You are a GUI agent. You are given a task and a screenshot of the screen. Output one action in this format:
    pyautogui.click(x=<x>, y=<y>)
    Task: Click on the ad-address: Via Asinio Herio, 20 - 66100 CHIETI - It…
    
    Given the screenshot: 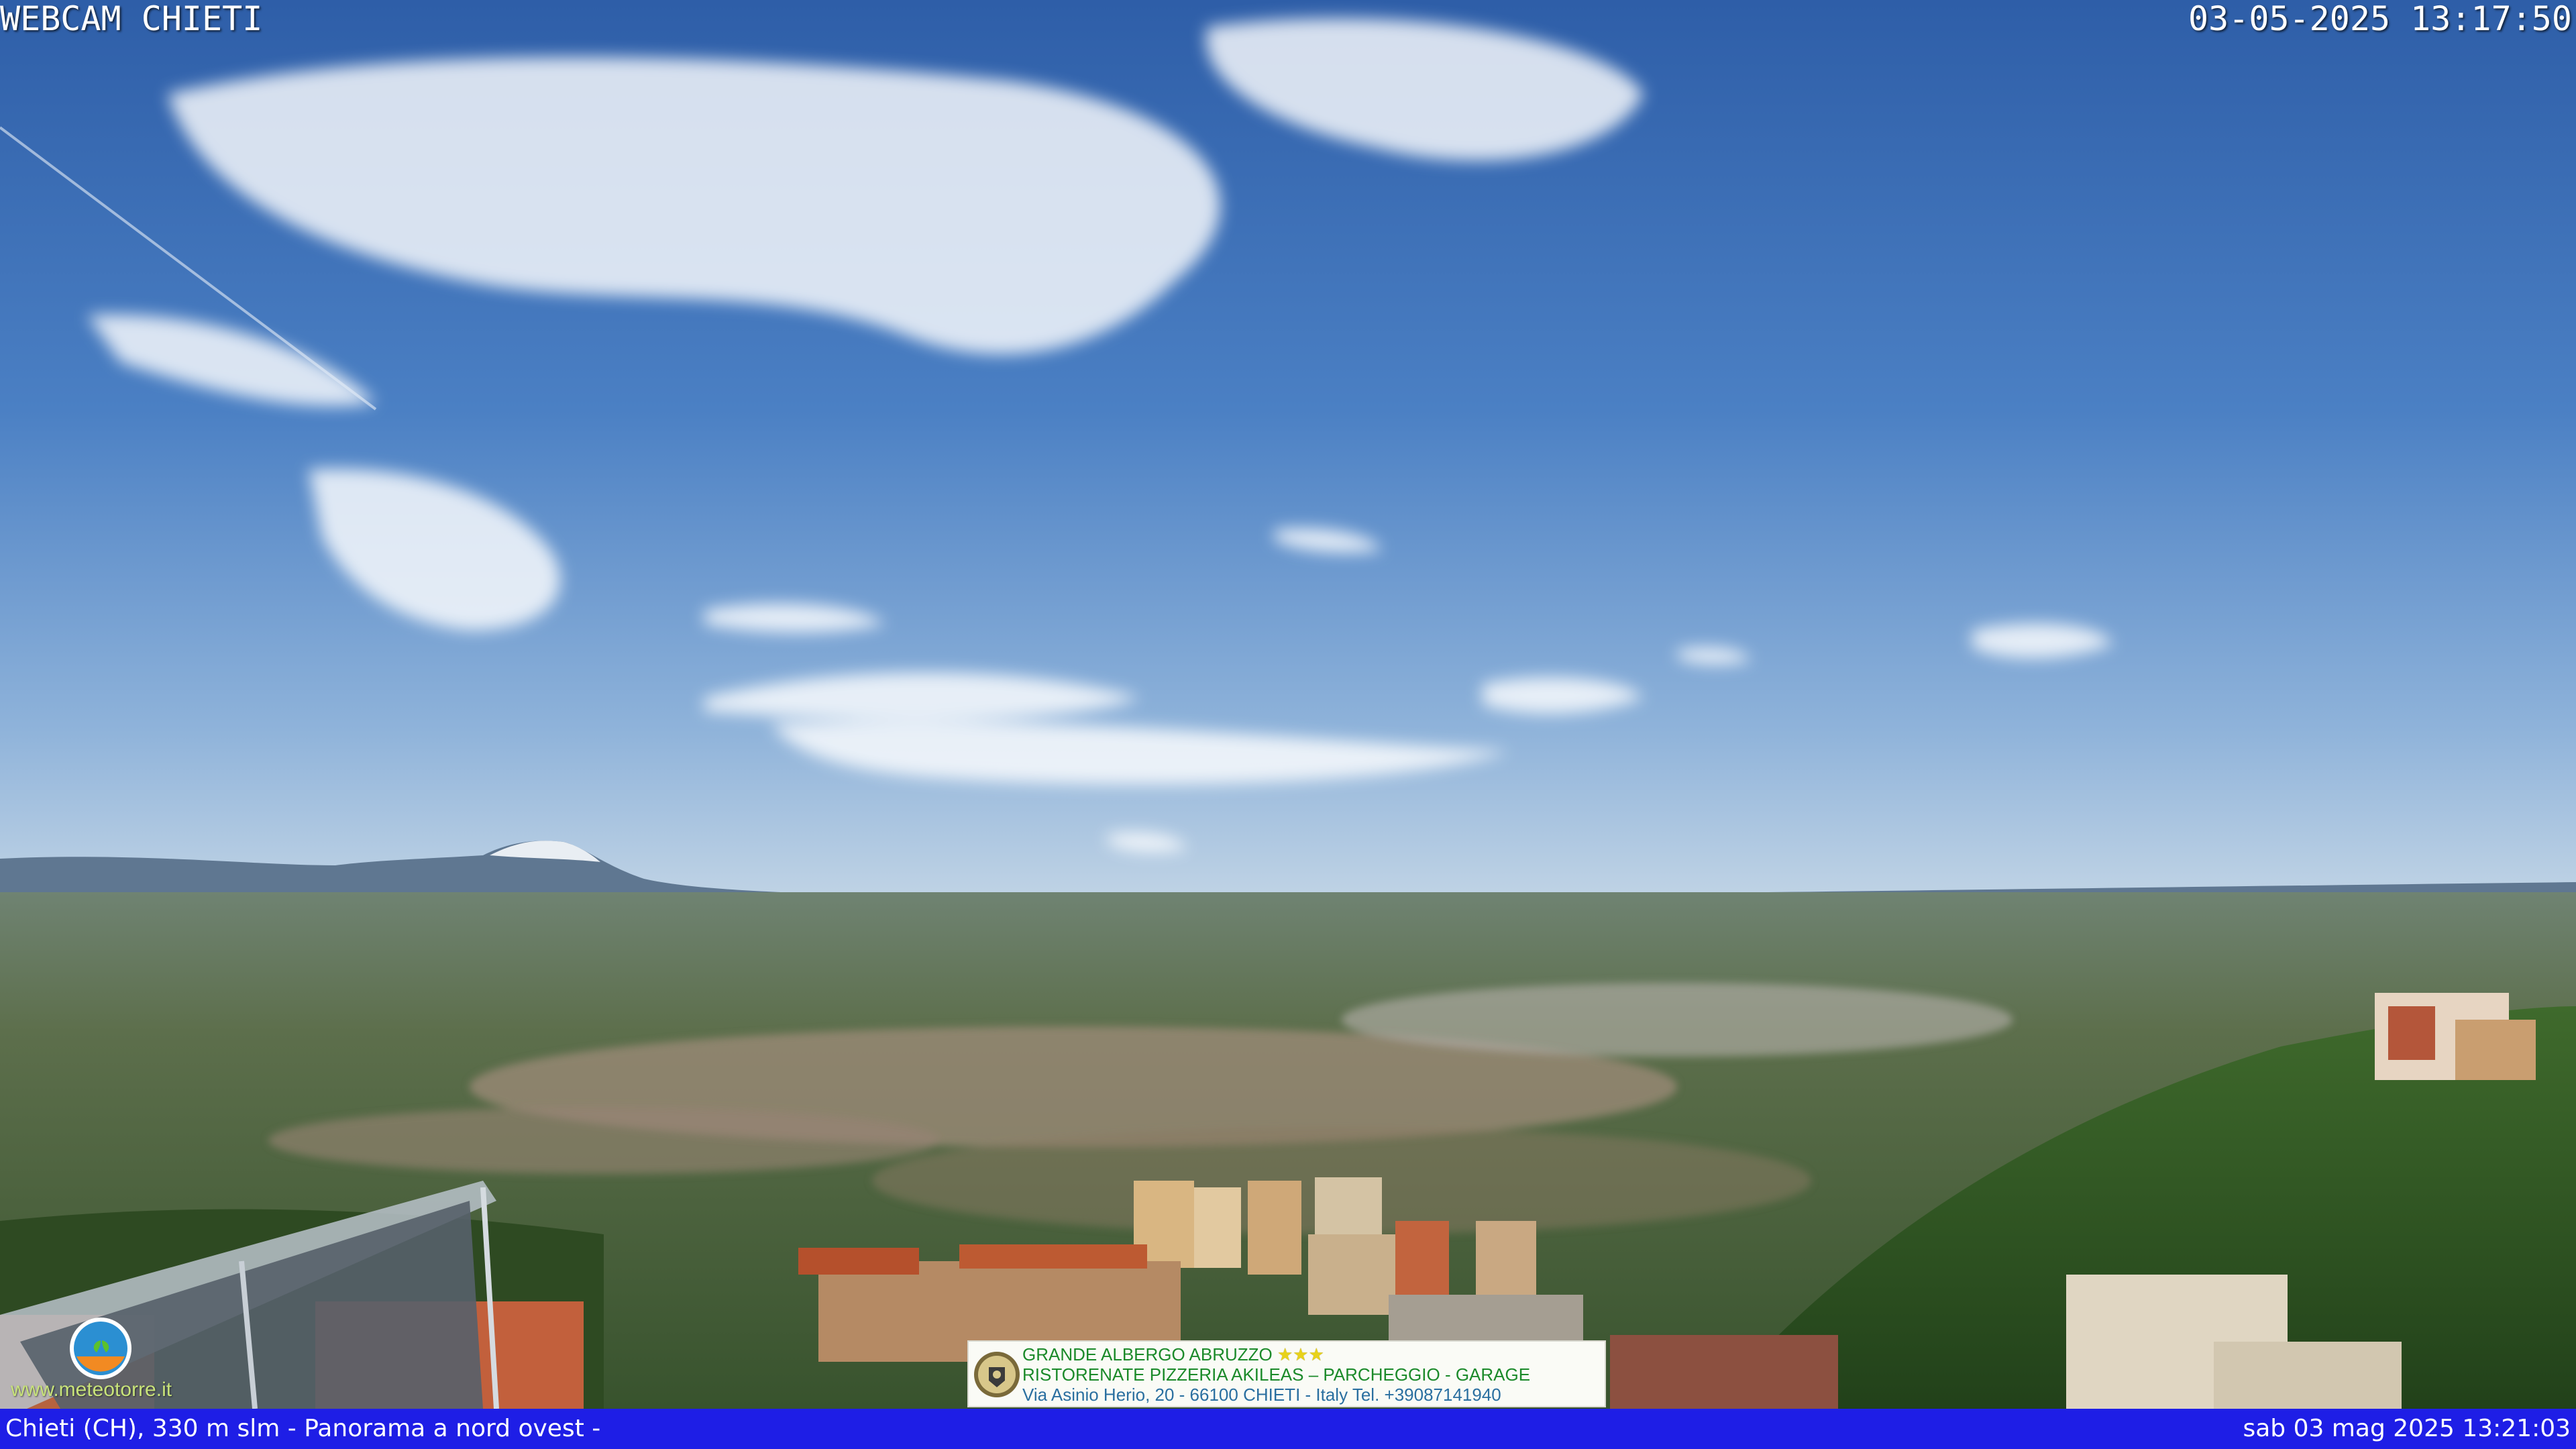 What is the action you would take?
    pyautogui.click(x=1261, y=1395)
    